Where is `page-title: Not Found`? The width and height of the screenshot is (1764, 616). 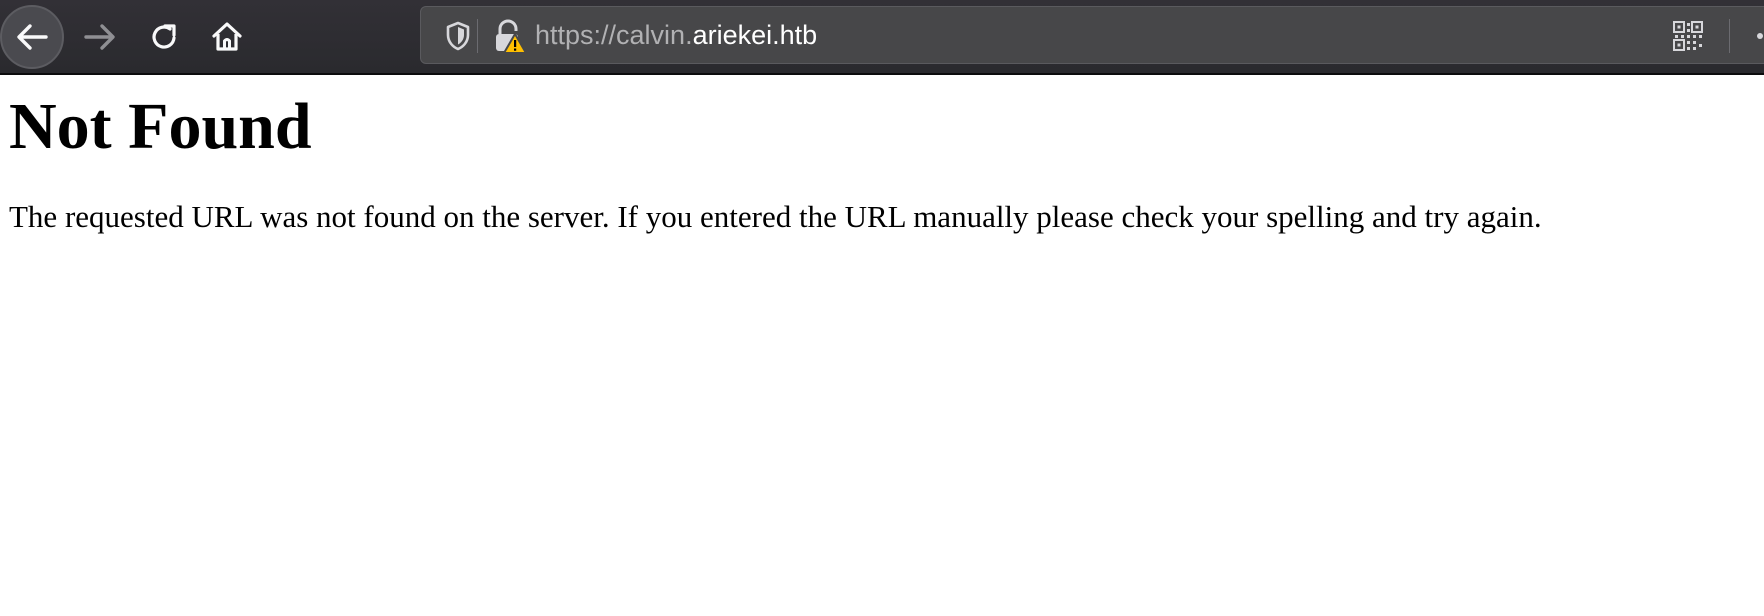 page-title: Not Found is located at coordinates (160, 126).